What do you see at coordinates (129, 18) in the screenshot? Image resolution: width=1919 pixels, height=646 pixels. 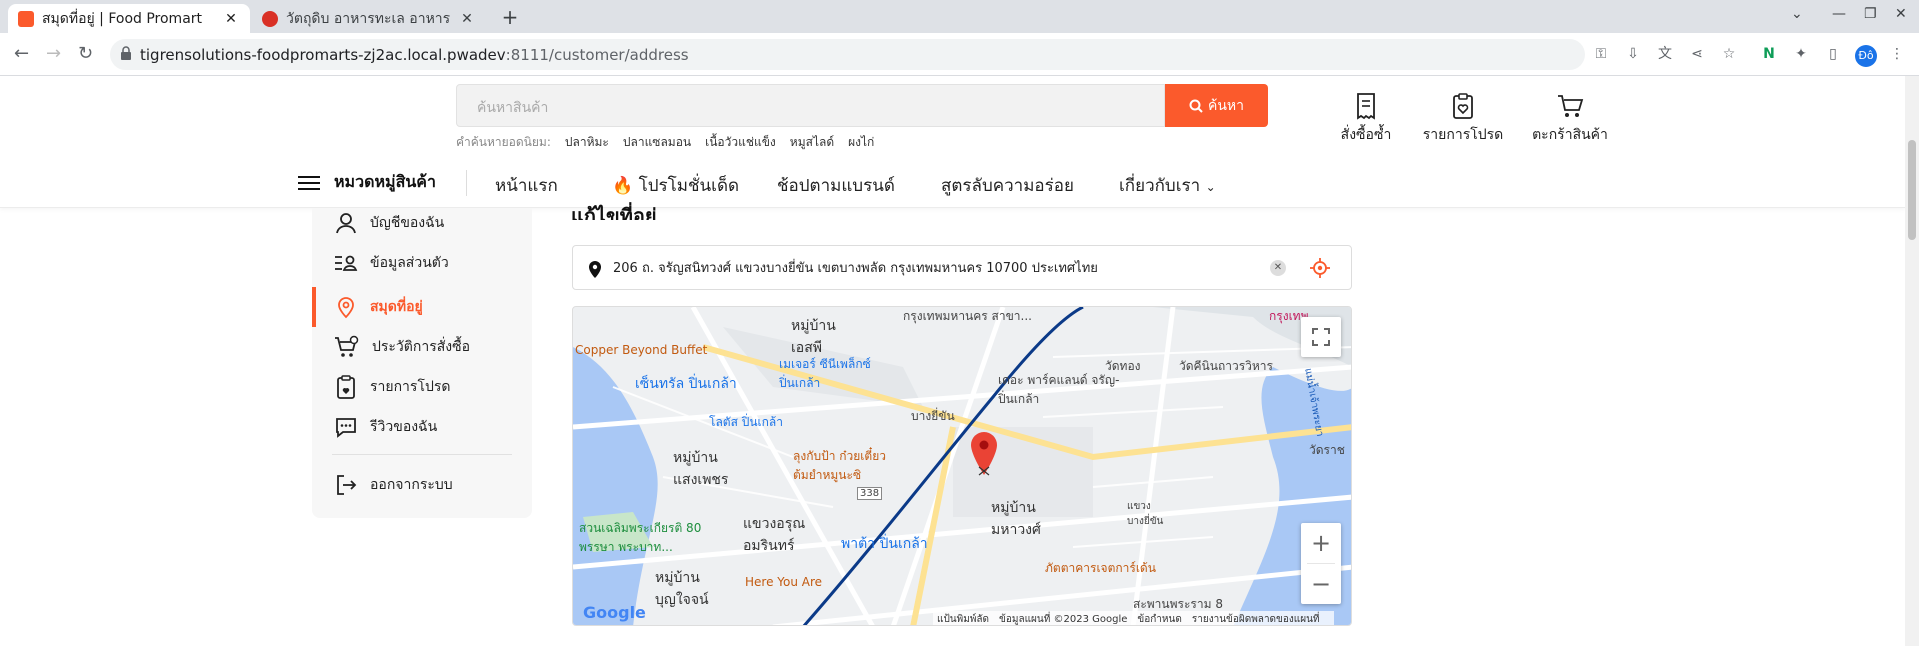 I see `tab-food-promart: สมุดที่อยู่ | Food Promart ✕` at bounding box center [129, 18].